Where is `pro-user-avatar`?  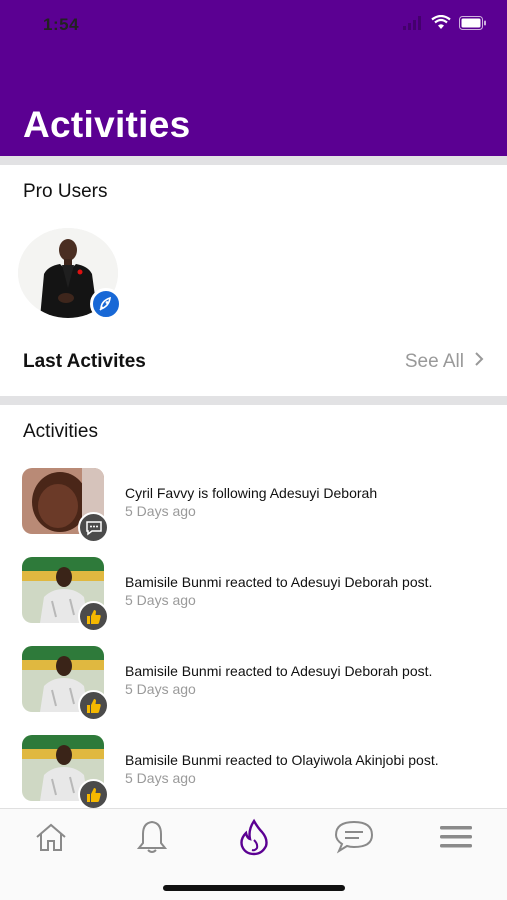 pro-user-avatar is located at coordinates (70, 274).